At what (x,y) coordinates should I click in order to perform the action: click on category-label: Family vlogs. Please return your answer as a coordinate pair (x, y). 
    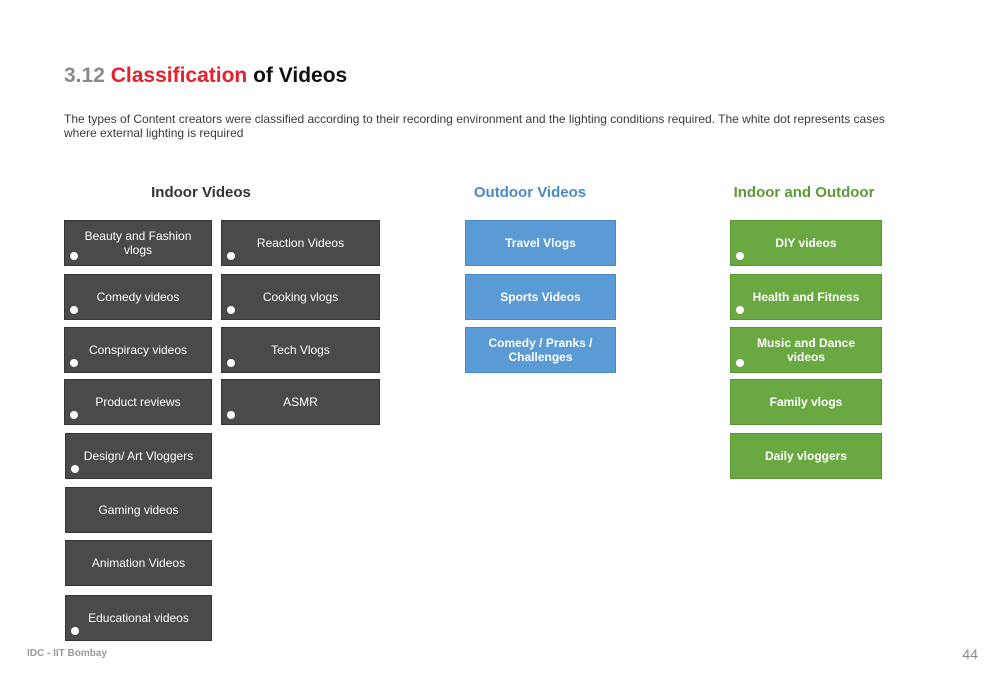
    Looking at the image, I should click on (806, 402).